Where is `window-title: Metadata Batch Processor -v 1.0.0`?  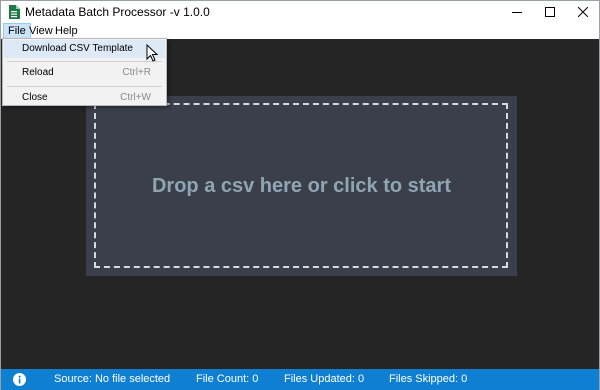
window-title: Metadata Batch Processor -v 1.0.0 is located at coordinates (117, 12).